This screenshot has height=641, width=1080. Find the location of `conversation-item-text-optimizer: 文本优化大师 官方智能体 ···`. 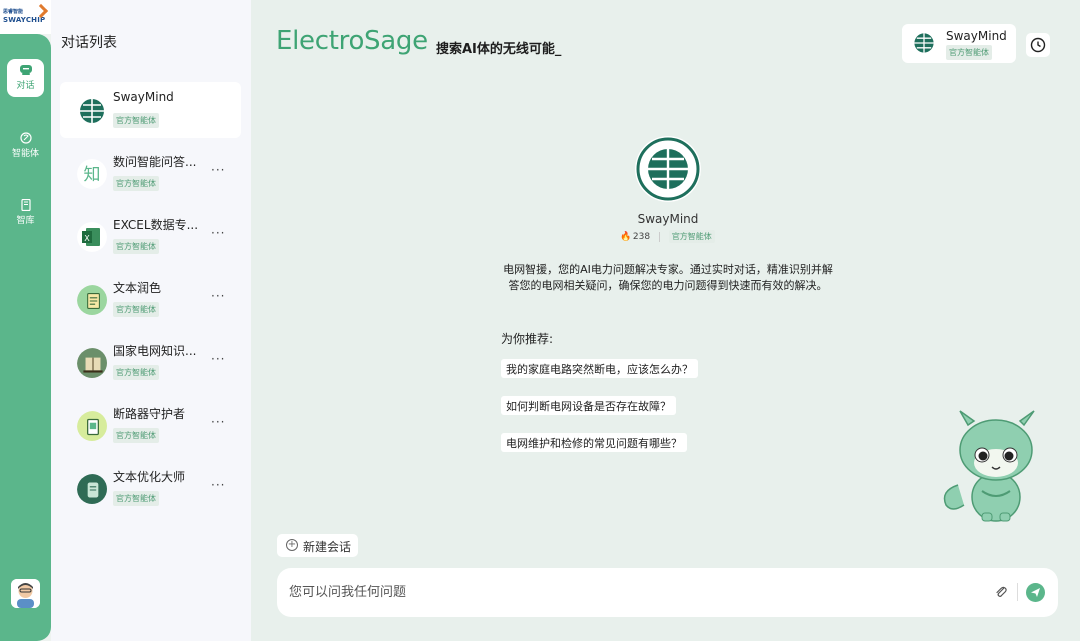

conversation-item-text-optimizer: 文本优化大师 官方智能体 ··· is located at coordinates (150, 488).